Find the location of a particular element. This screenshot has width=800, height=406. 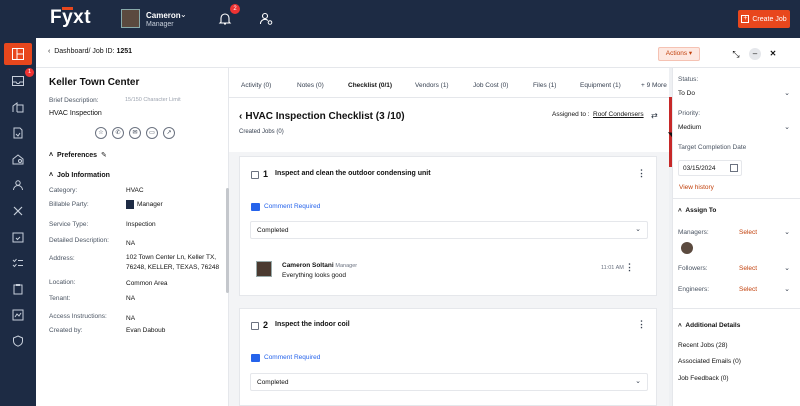

inbox-badge: 1 is located at coordinates (29, 72).